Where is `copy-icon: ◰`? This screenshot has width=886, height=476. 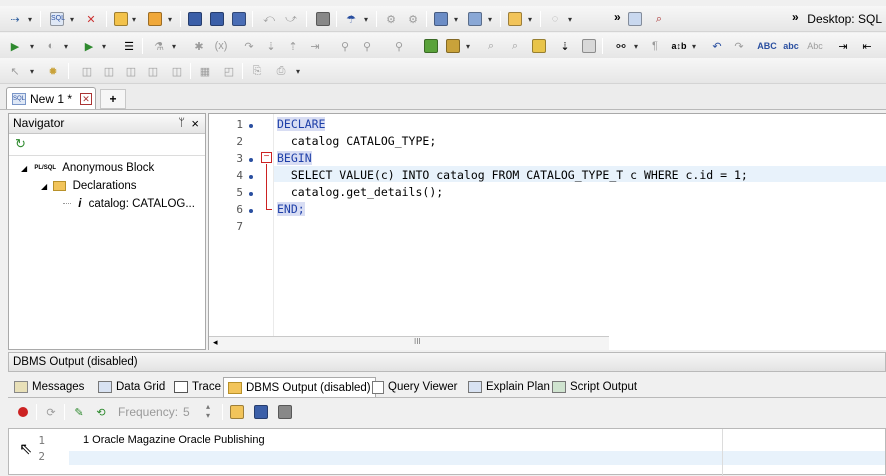 copy-icon: ◰ is located at coordinates (229, 71).